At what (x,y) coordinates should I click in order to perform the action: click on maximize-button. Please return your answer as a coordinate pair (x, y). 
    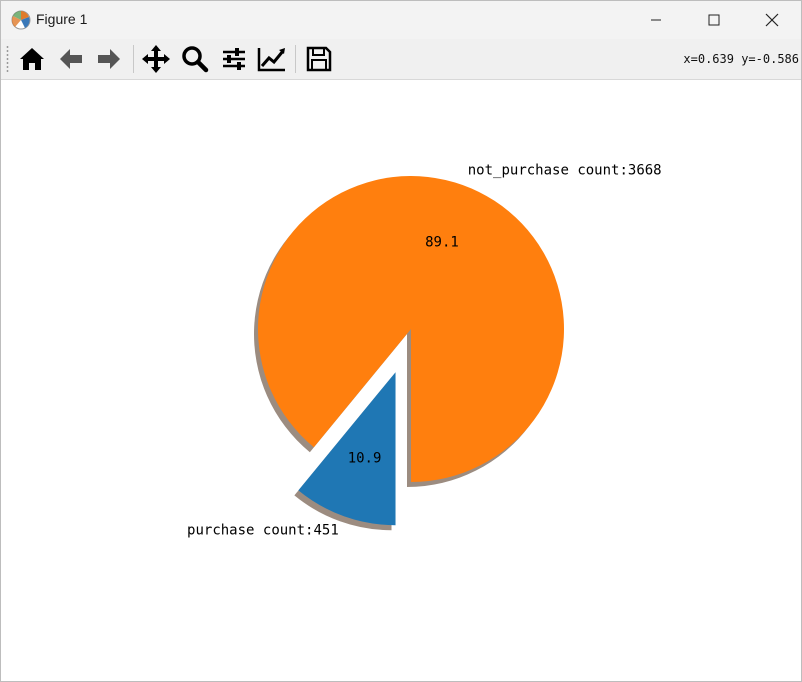
    Looking at the image, I should click on (714, 20).